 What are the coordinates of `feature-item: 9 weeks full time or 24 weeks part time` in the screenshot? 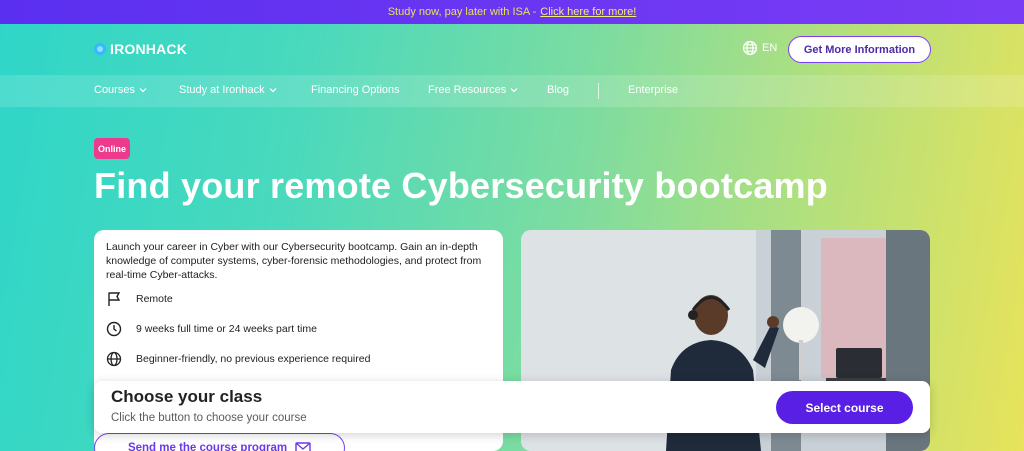 It's located at (298, 329).